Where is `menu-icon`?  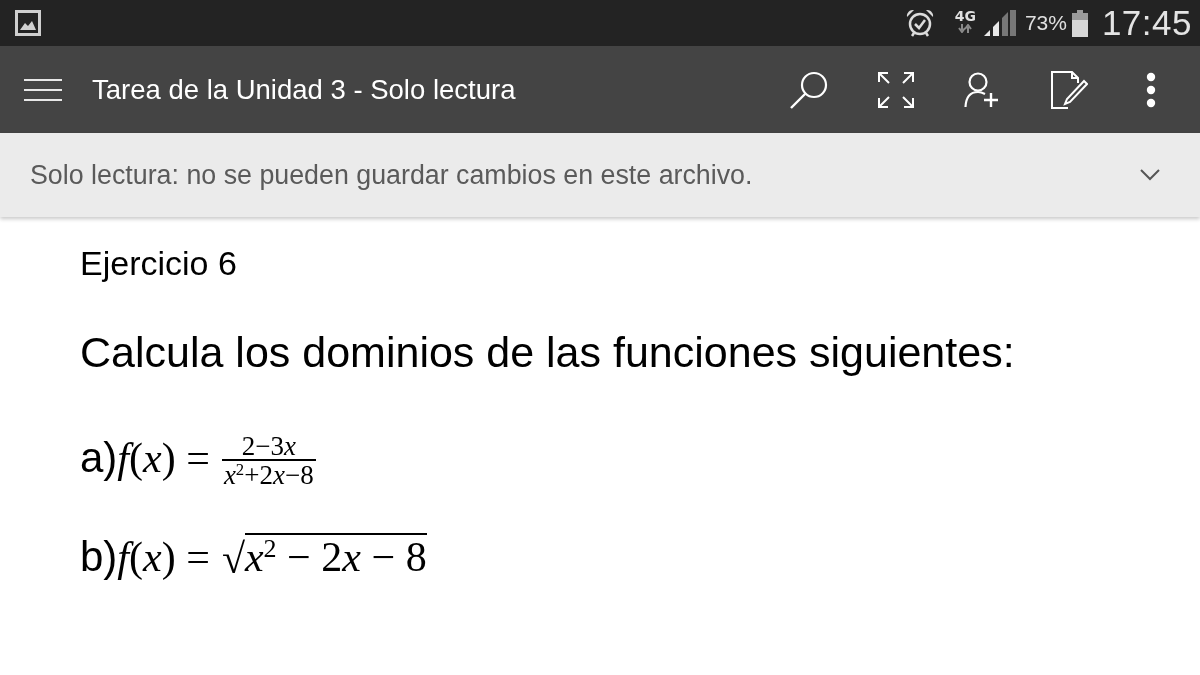 menu-icon is located at coordinates (43, 89).